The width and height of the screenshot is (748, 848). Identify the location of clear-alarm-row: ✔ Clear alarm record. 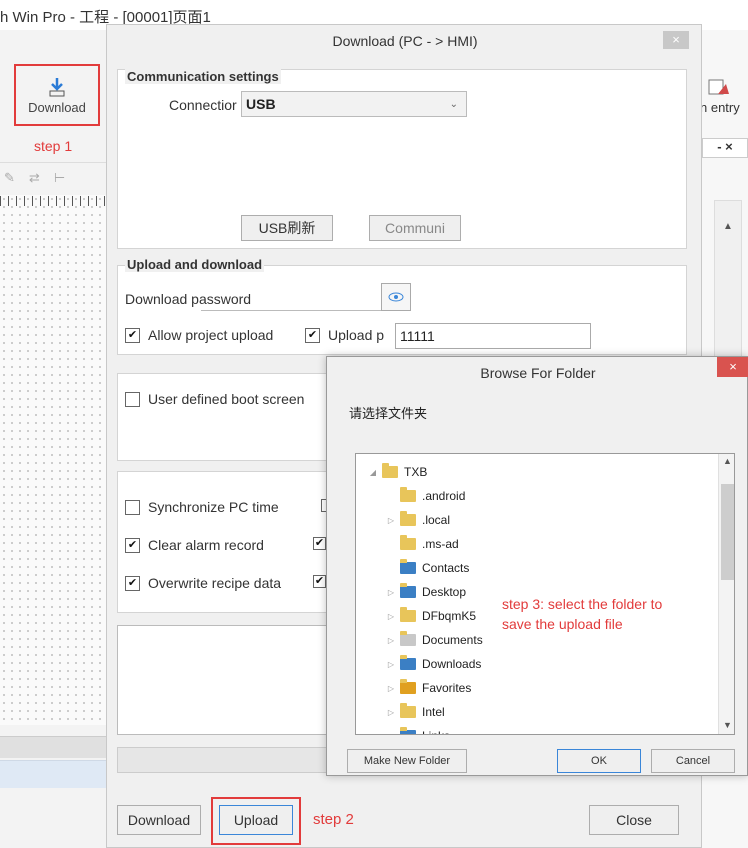
(194, 545).